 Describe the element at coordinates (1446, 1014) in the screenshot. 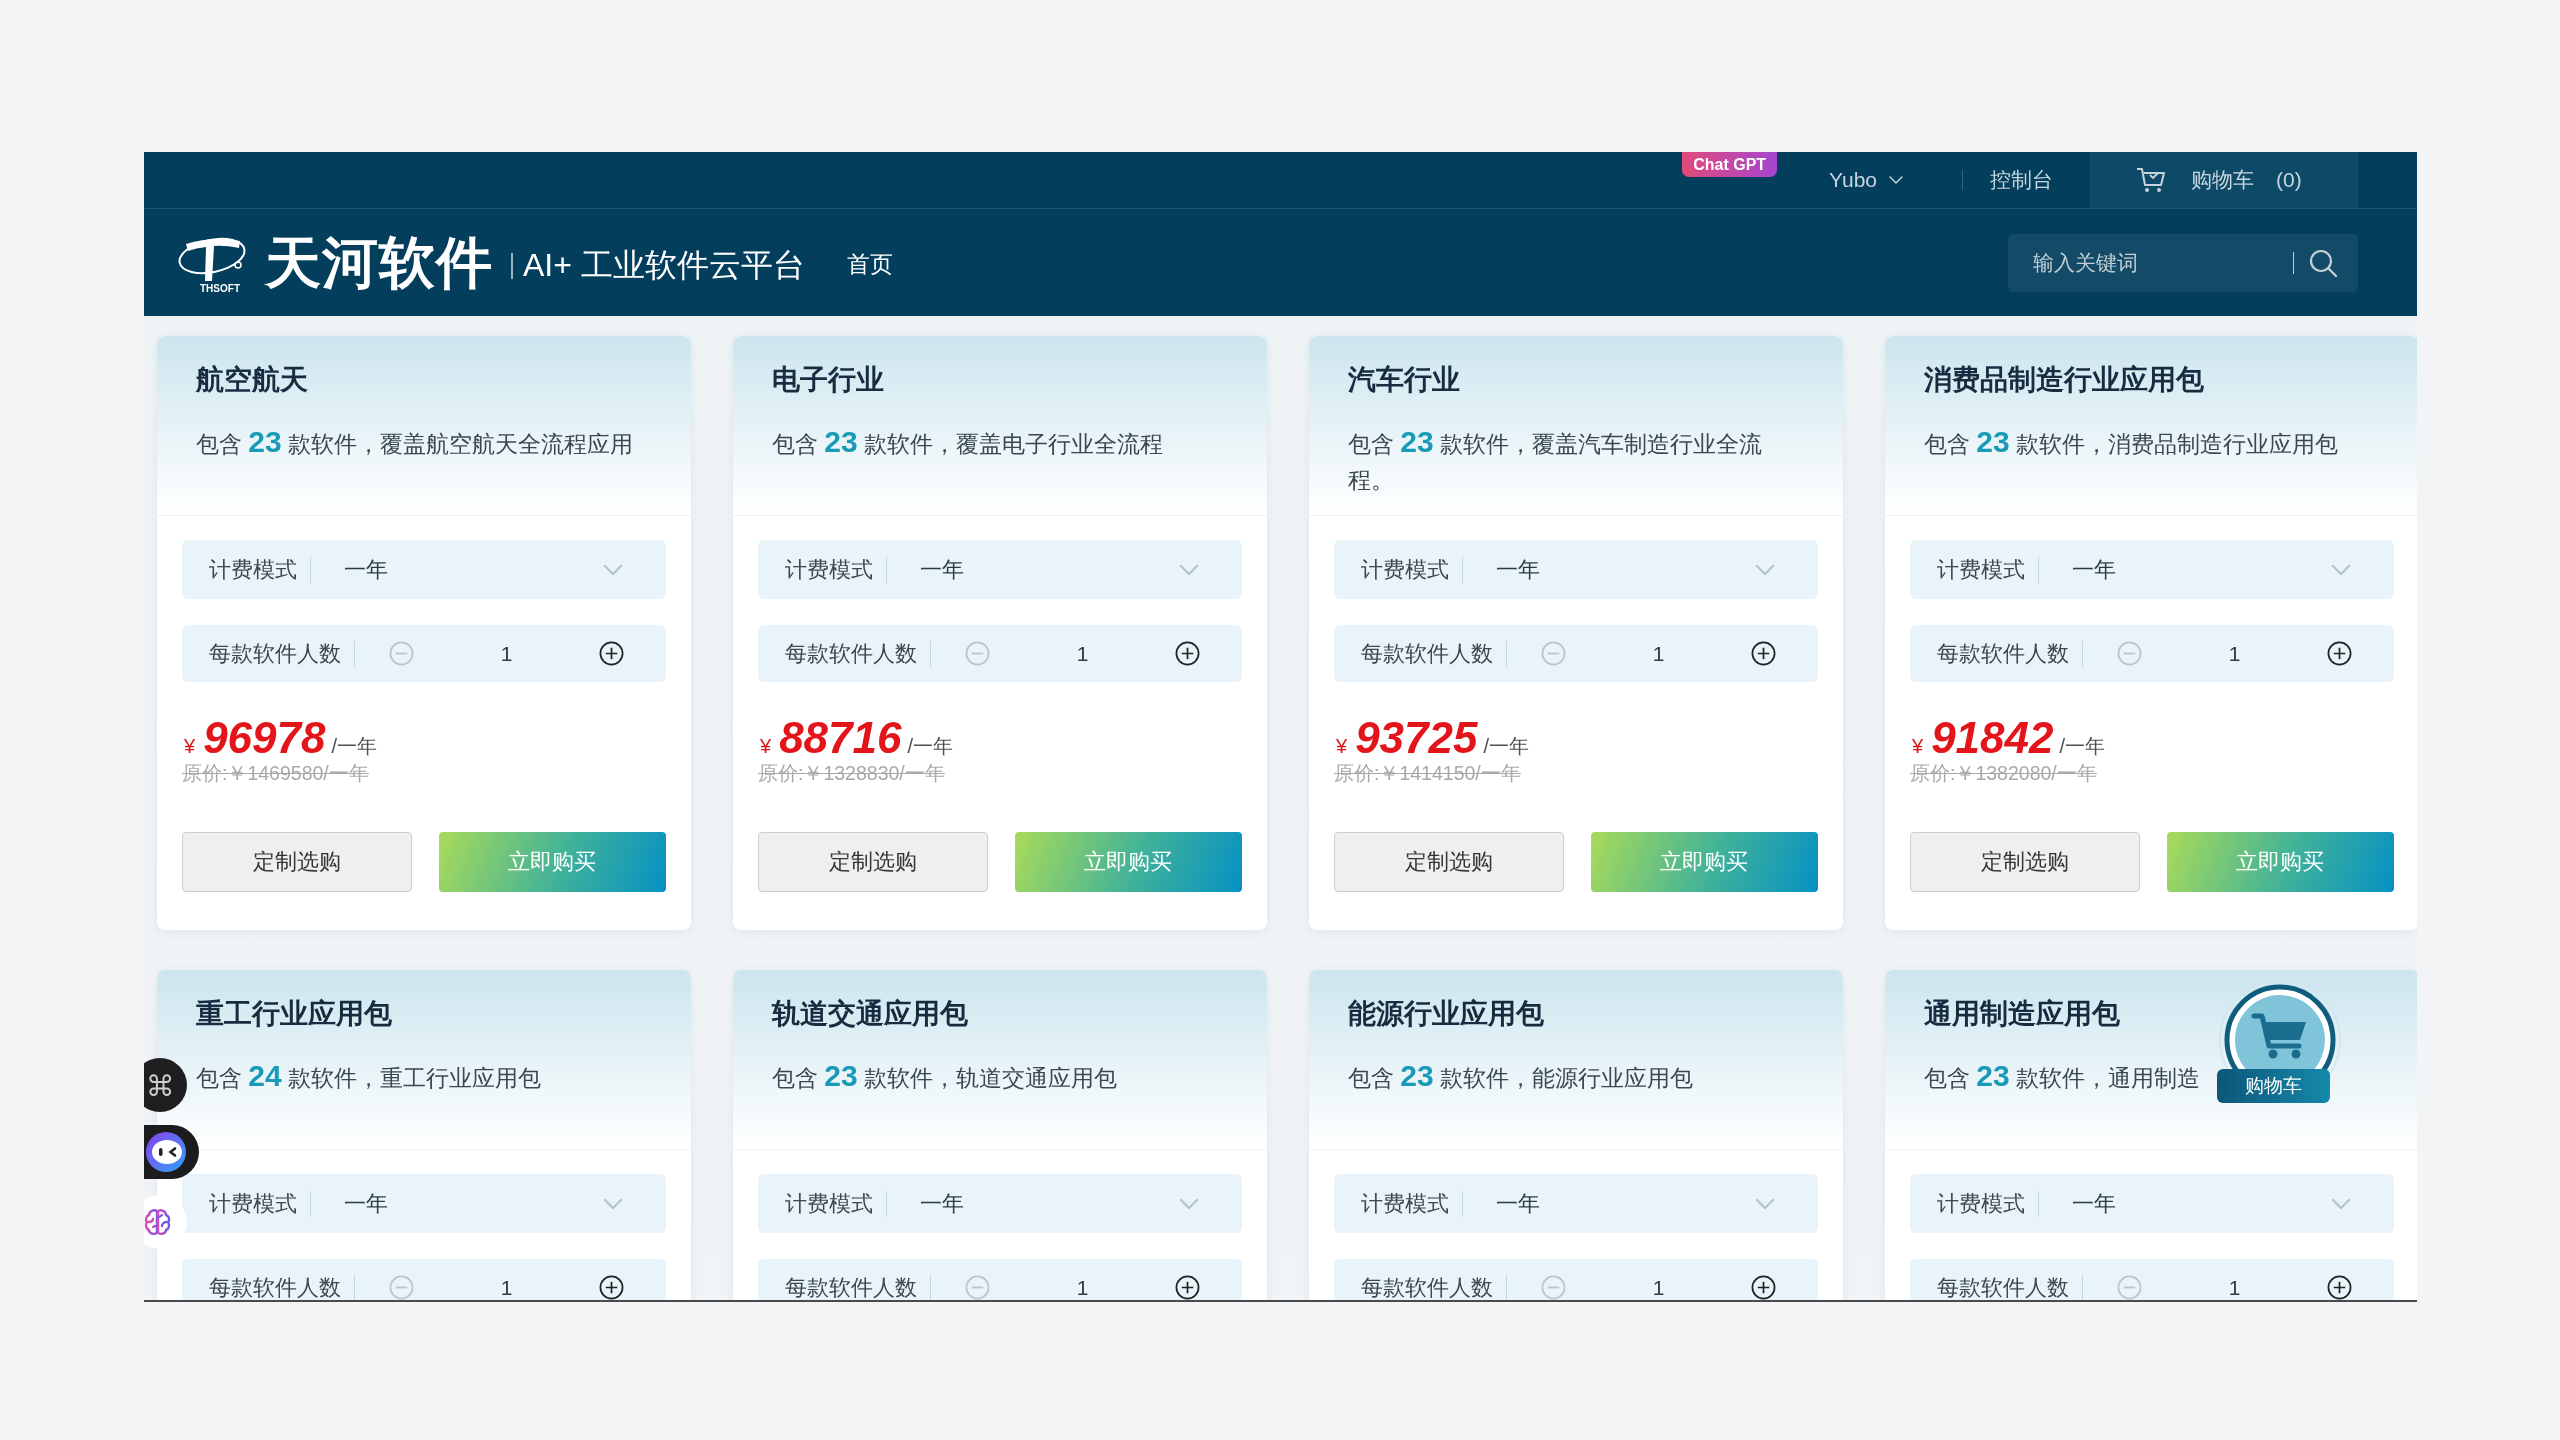

I see `card-title: 能源行业应用包` at that location.